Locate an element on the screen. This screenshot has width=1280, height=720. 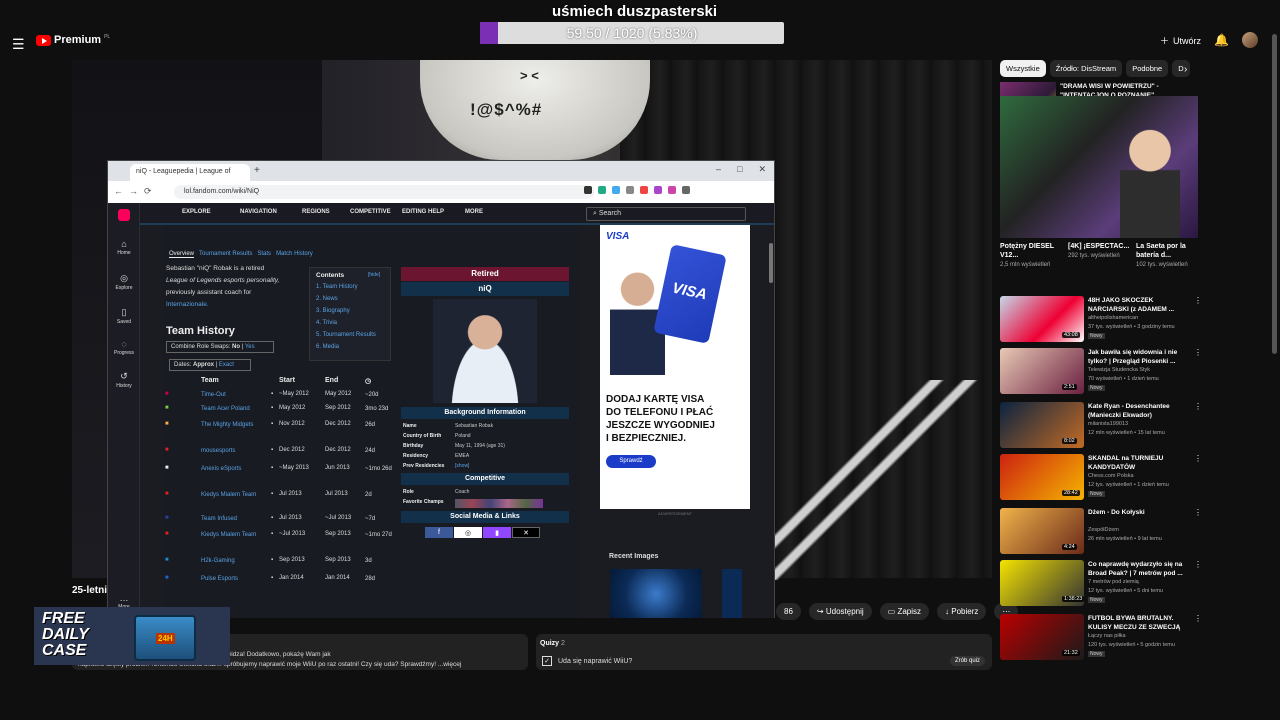
combine-role-swaps: Combine Role Swaps: No | Yes is located at coordinates (220, 347).